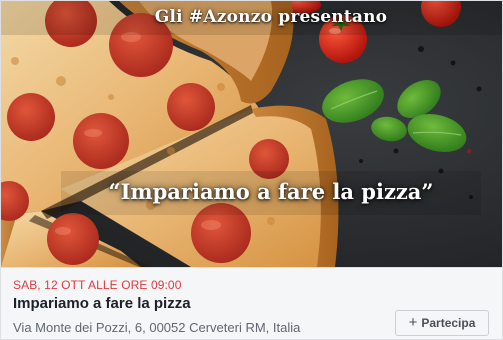 The height and width of the screenshot is (340, 503). Describe the element at coordinates (97, 285) in the screenshot. I see `event-date: SAB, 12 OTT ALLE ORE 09:00` at that location.